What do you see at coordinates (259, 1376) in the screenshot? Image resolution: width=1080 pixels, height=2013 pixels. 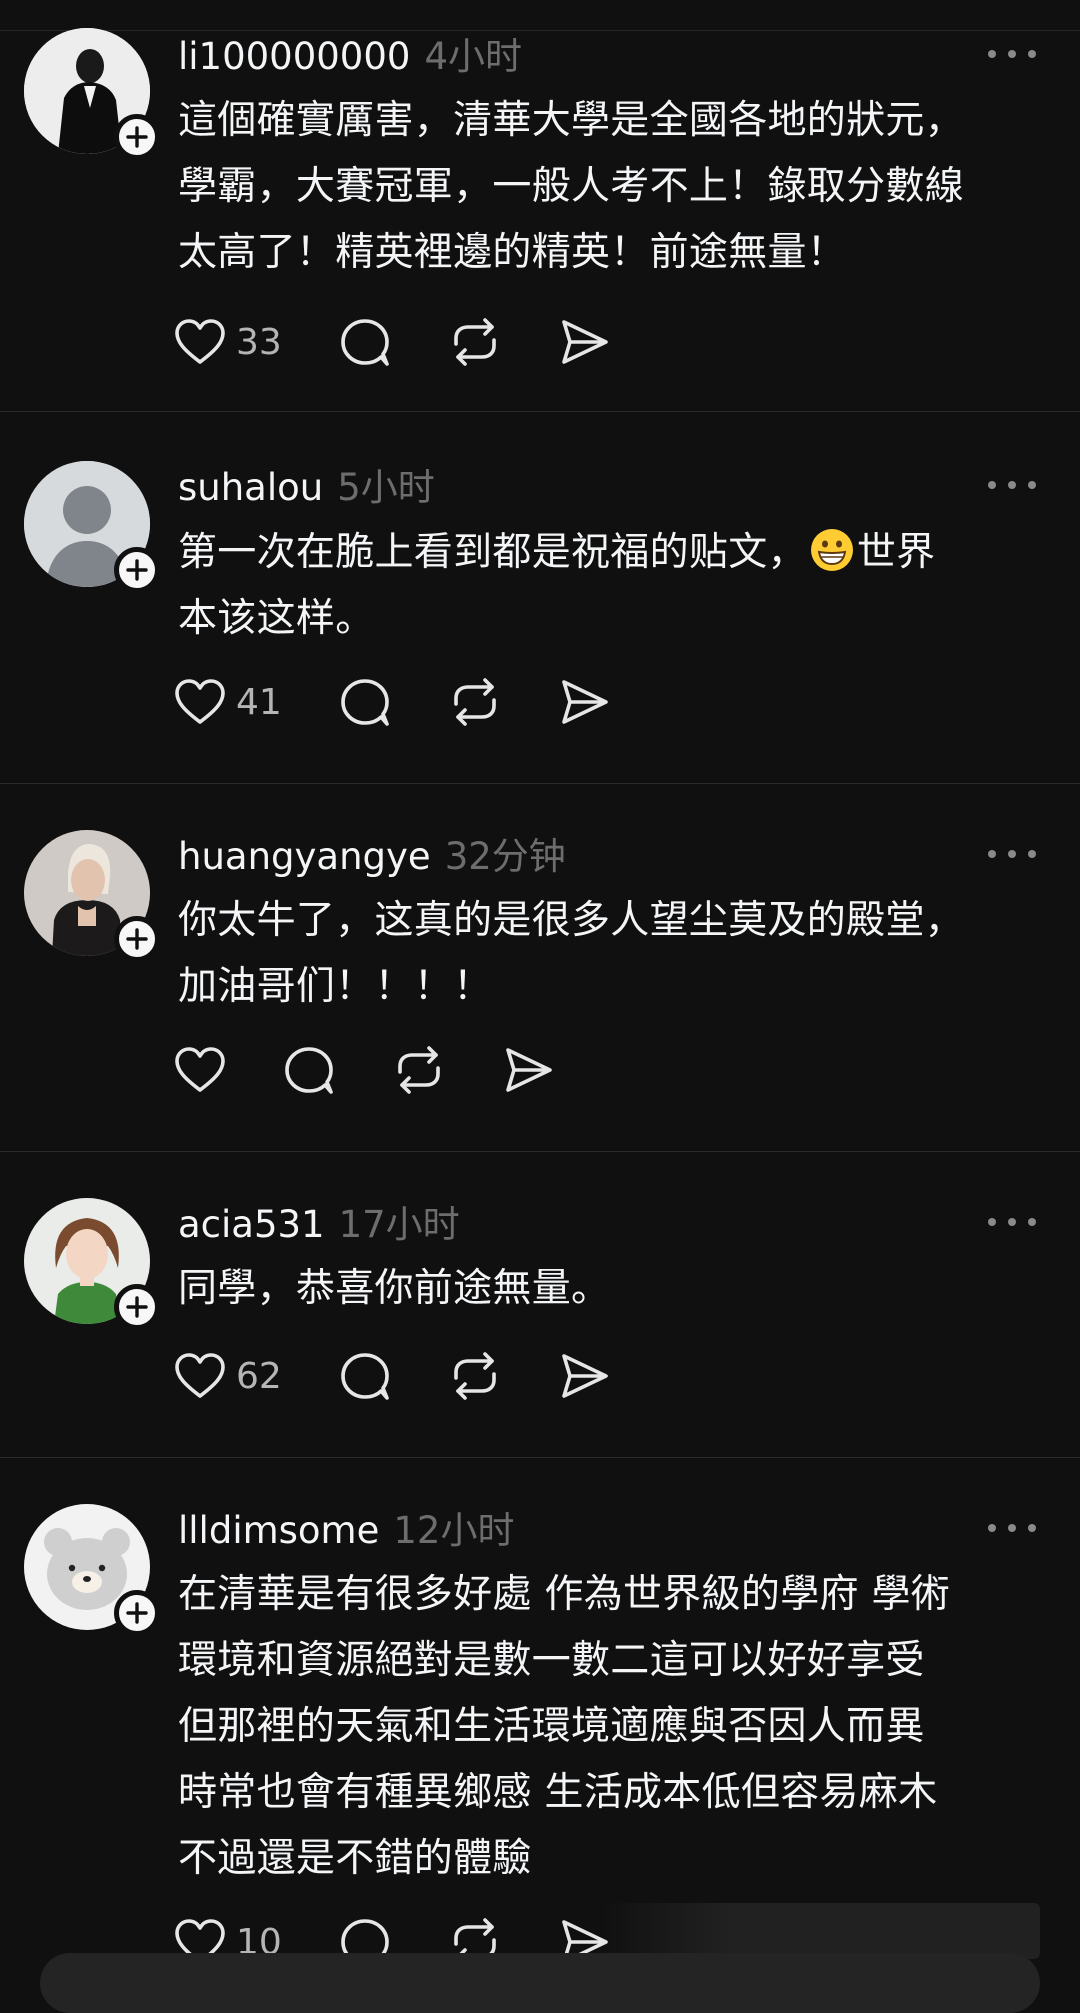 I see `like-count: 62` at bounding box center [259, 1376].